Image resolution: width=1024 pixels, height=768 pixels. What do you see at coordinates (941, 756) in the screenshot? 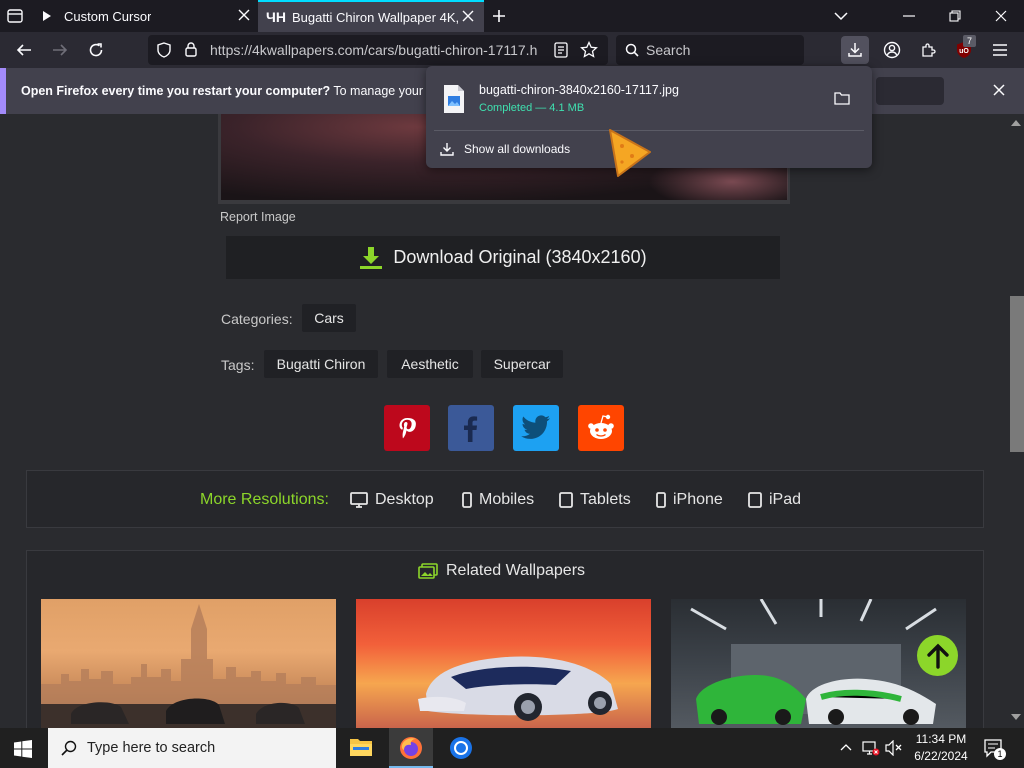
I see `clock-date: 6/22/2024` at bounding box center [941, 756].